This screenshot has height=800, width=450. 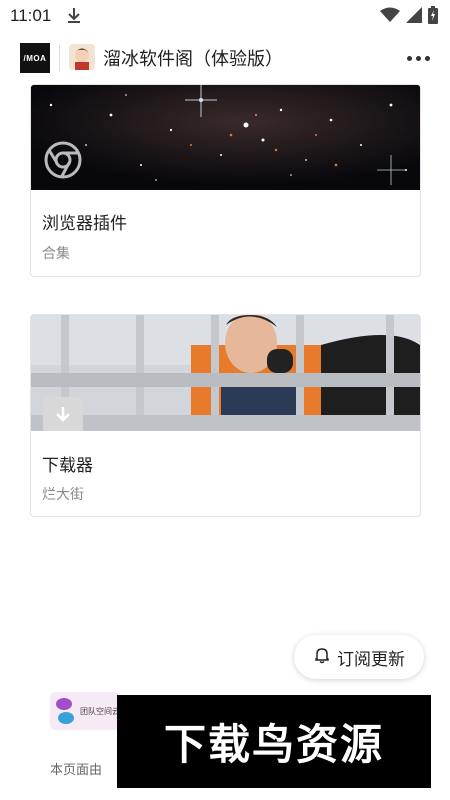 What do you see at coordinates (74, 17) in the screenshot?
I see `download-status-icon` at bounding box center [74, 17].